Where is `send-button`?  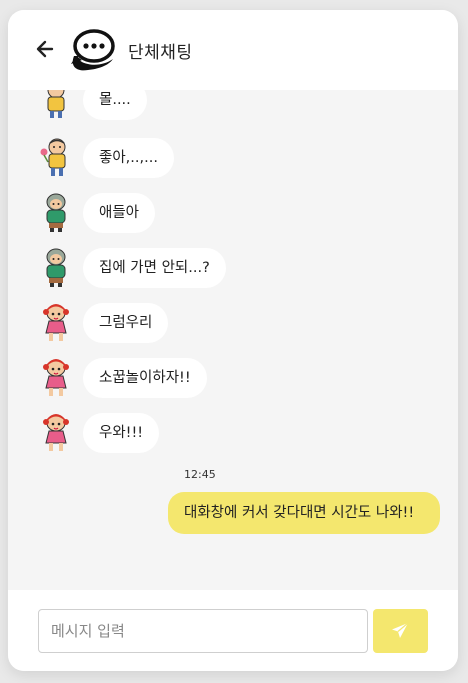
send-button is located at coordinates (400, 631).